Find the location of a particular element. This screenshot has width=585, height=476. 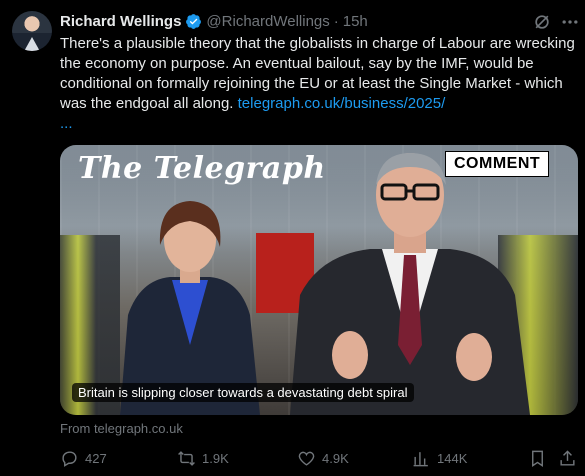

share-icon is located at coordinates (567, 458).